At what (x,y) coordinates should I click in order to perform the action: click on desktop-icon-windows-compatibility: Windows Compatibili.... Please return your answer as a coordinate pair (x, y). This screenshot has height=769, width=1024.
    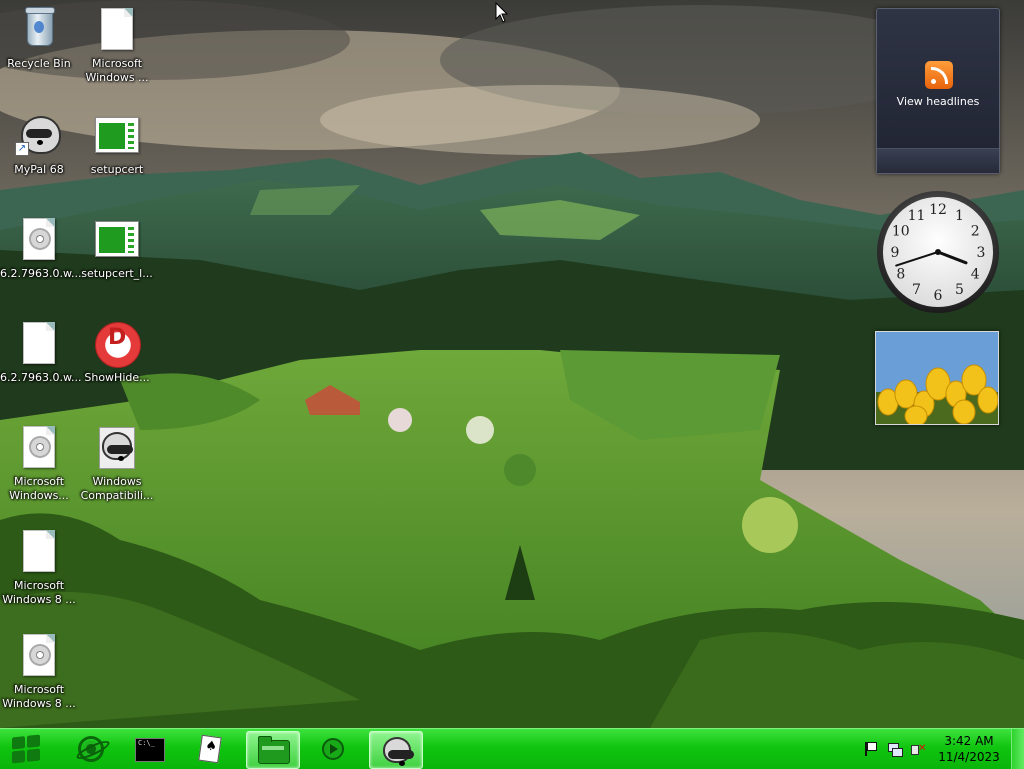
    Looking at the image, I should click on (117, 463).